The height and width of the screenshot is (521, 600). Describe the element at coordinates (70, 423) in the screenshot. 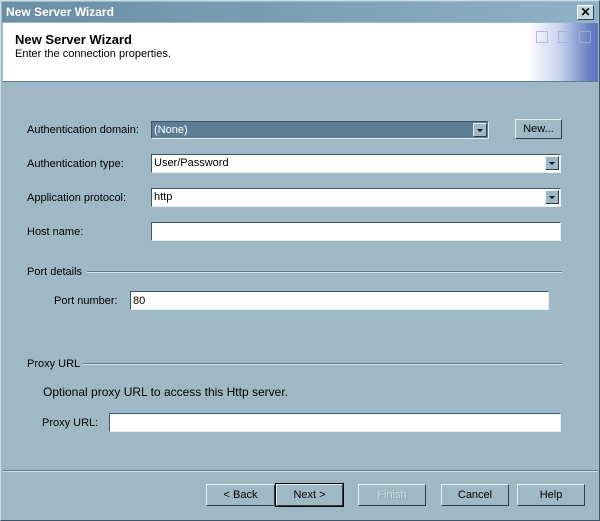

I see `proxy-url-label: Proxy URL:` at that location.